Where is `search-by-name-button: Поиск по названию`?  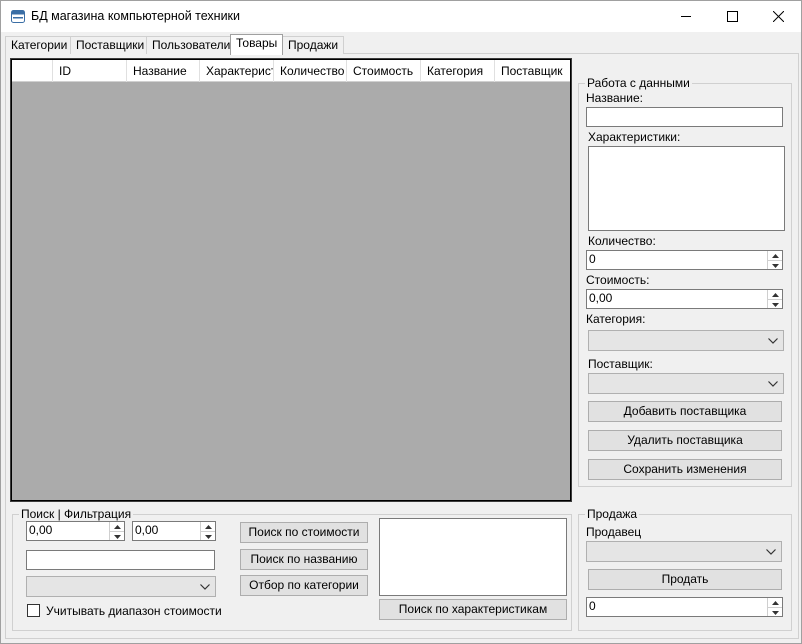
search-by-name-button: Поиск по названию is located at coordinates (304, 559).